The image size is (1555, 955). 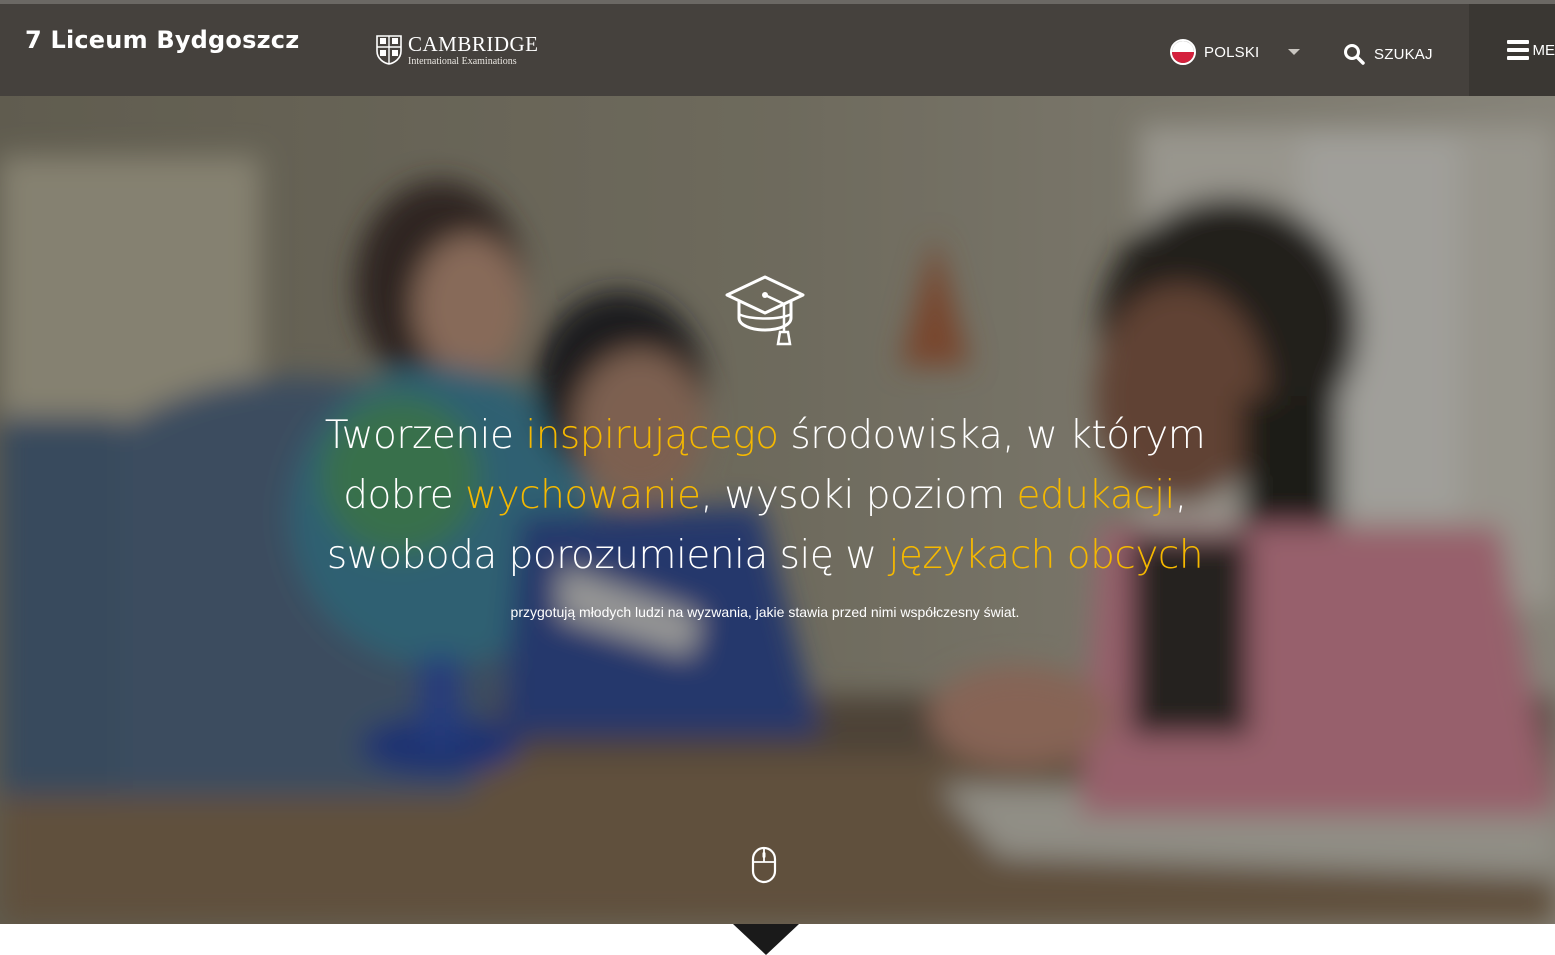 What do you see at coordinates (766, 939) in the screenshot?
I see `arrow-down-icon` at bounding box center [766, 939].